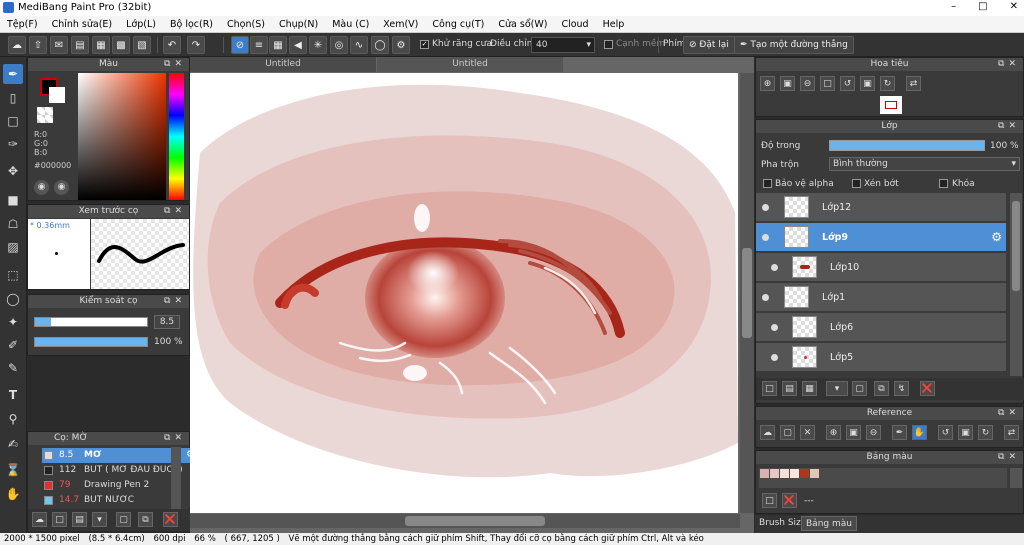 This screenshot has width=1024, height=545. I want to click on nav-flip-icon: ⇄, so click(913, 83).